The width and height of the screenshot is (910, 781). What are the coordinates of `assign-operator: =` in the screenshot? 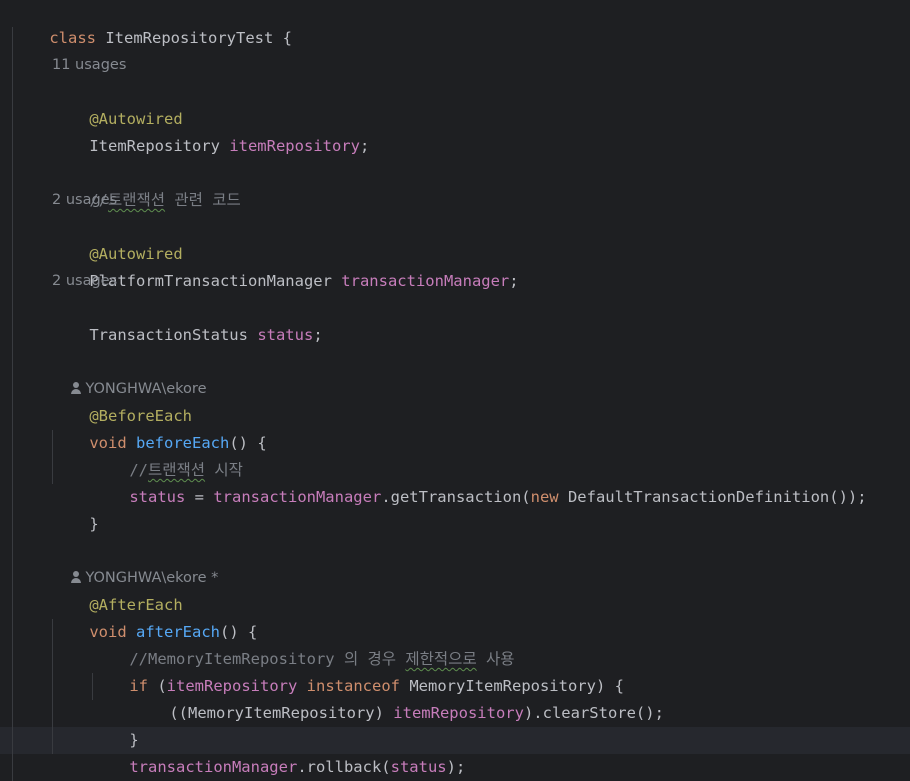 It's located at (199, 497).